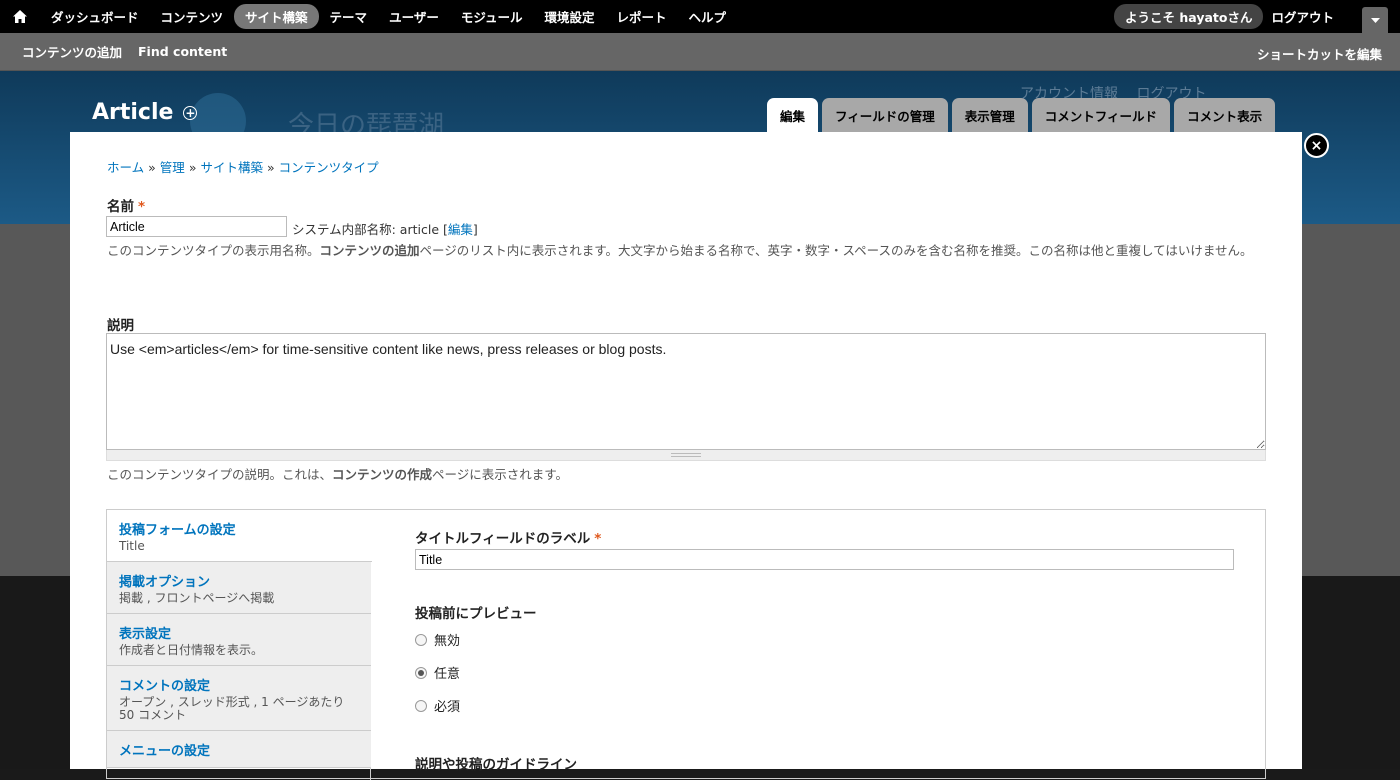  What do you see at coordinates (192, 16) in the screenshot?
I see `menu-content: コンテンツ` at bounding box center [192, 16].